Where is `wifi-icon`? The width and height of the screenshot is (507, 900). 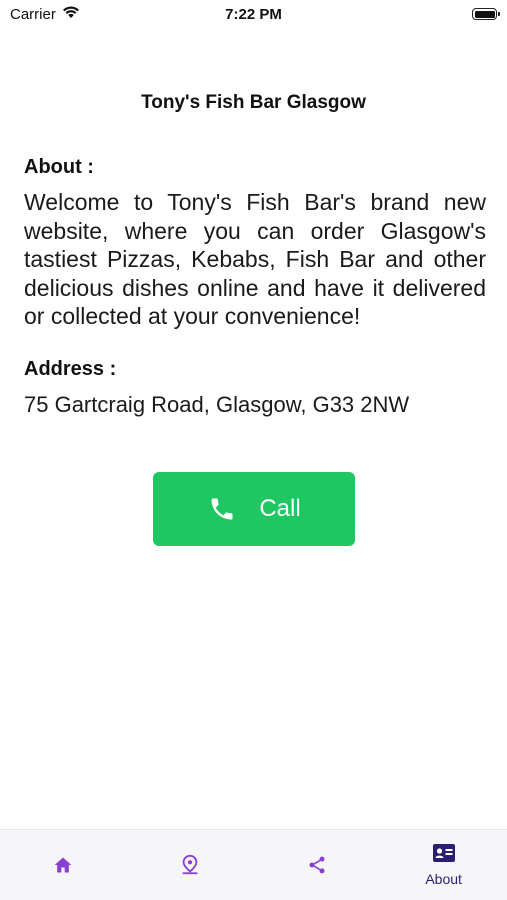
wifi-icon is located at coordinates (71, 14).